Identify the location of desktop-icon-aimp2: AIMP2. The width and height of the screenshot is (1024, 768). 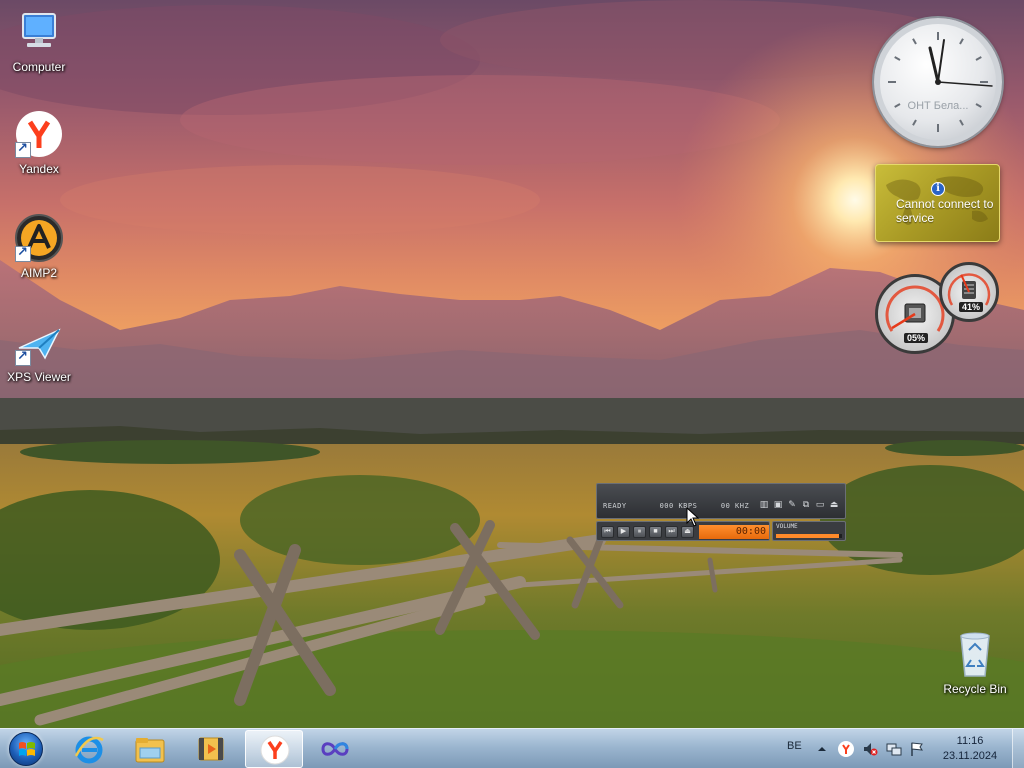
(39, 247).